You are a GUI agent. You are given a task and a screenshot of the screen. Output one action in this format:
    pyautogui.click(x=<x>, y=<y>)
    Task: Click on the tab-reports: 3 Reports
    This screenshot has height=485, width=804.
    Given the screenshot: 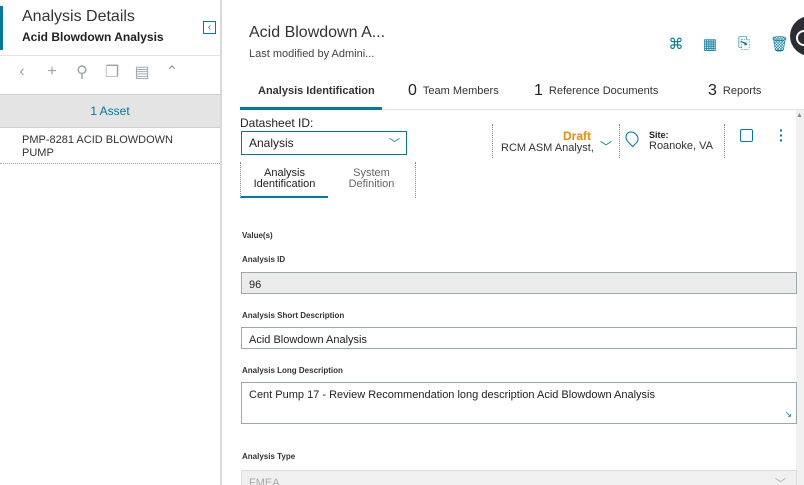 What is the action you would take?
    pyautogui.click(x=734, y=91)
    